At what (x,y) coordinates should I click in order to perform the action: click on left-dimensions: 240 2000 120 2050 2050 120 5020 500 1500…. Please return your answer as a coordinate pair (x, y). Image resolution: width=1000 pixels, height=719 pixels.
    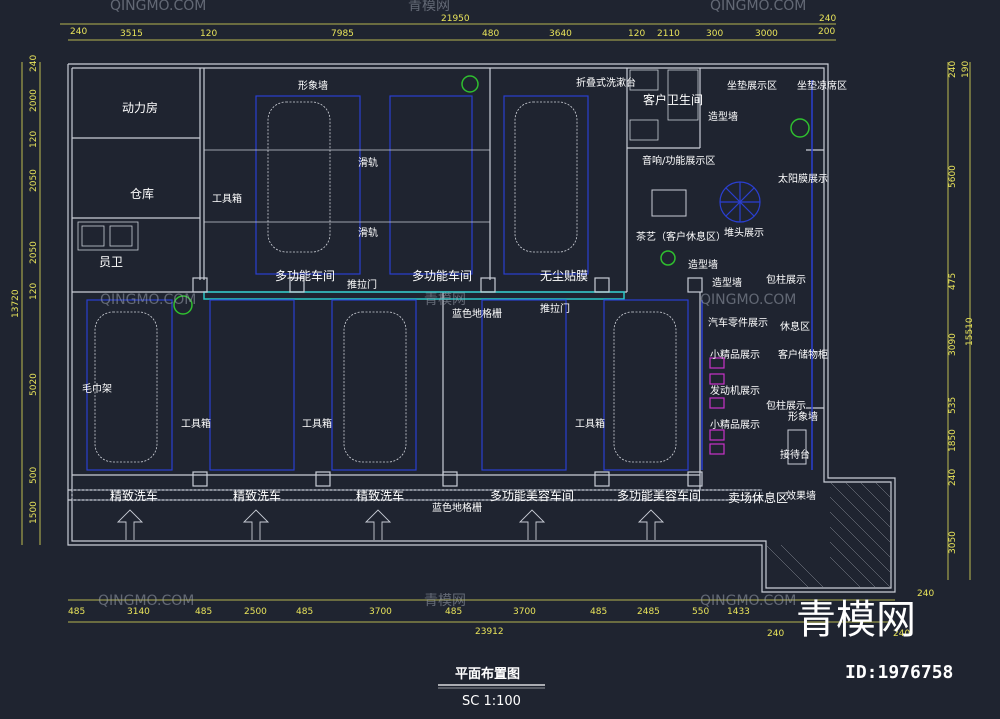
    Looking at the image, I should click on (25, 289).